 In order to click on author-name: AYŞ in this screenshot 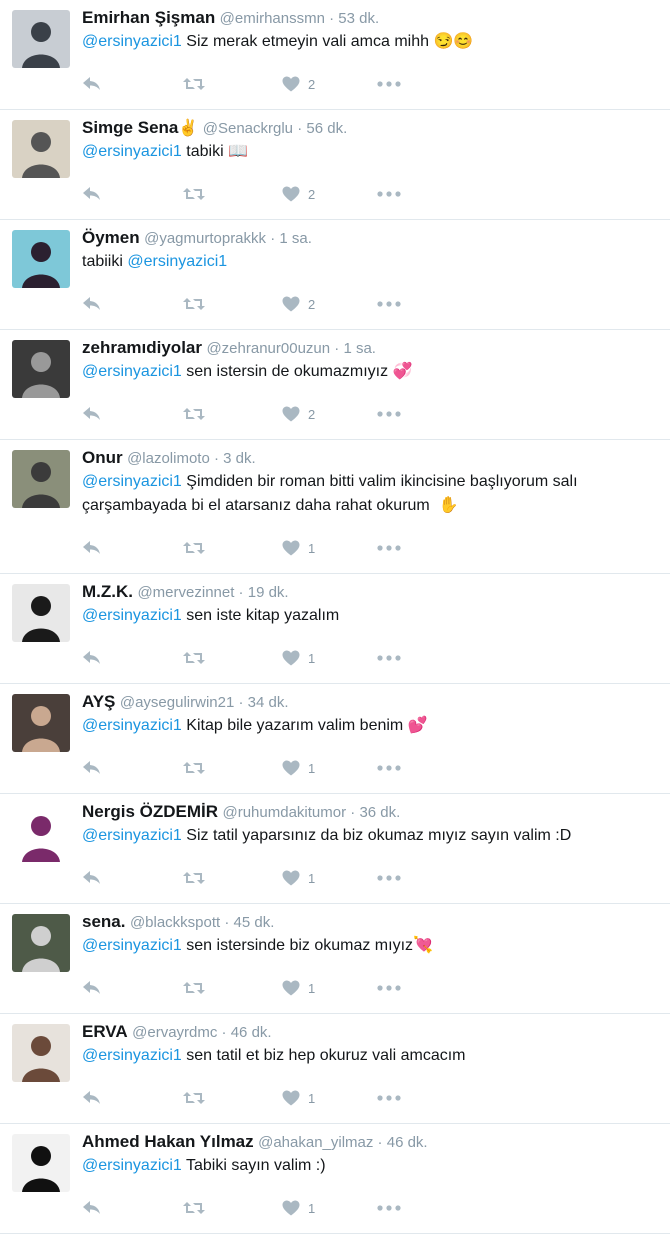, I will do `click(98, 701)`.